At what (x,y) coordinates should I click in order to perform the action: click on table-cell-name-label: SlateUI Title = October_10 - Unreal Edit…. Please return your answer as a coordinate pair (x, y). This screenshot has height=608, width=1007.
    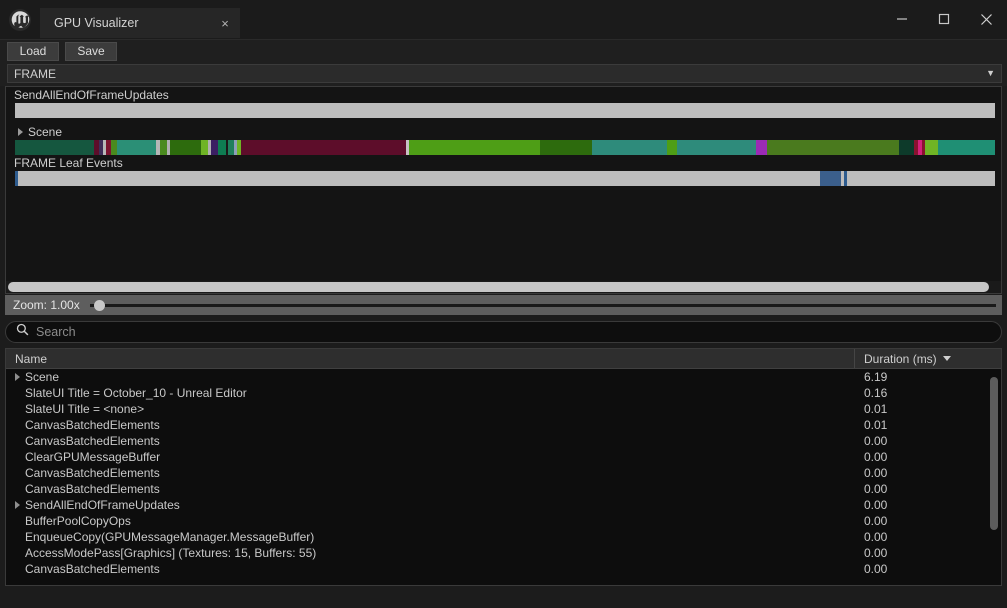
    Looking at the image, I should click on (136, 393).